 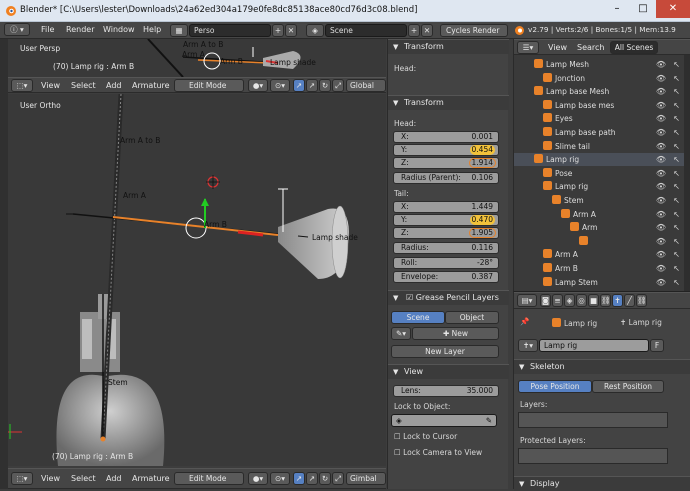 What do you see at coordinates (569, 300) in the screenshot?
I see `scene-tab-icon: ◈` at bounding box center [569, 300].